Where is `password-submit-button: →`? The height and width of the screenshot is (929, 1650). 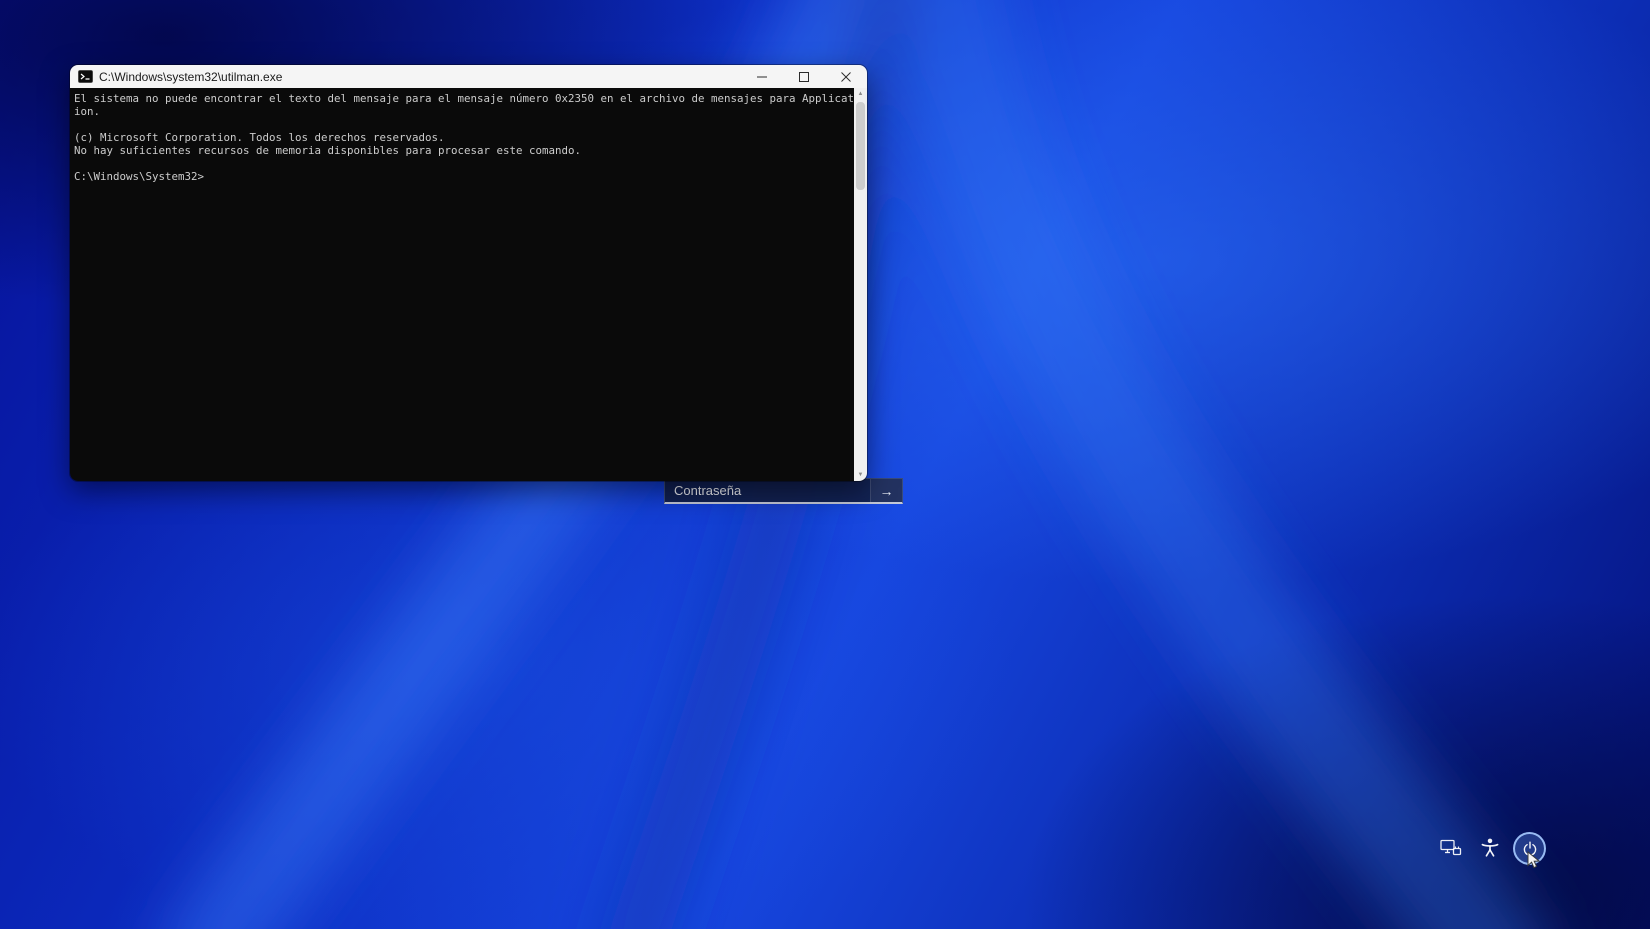
password-submit-button: → is located at coordinates (886, 490).